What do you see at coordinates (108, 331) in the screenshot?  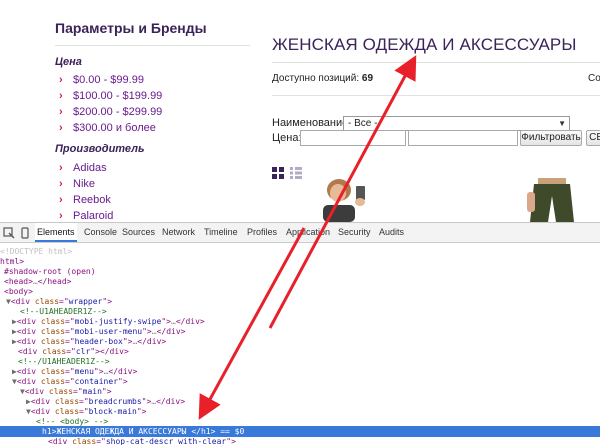 I see `dom-token-val: mobi-user-menu` at bounding box center [108, 331].